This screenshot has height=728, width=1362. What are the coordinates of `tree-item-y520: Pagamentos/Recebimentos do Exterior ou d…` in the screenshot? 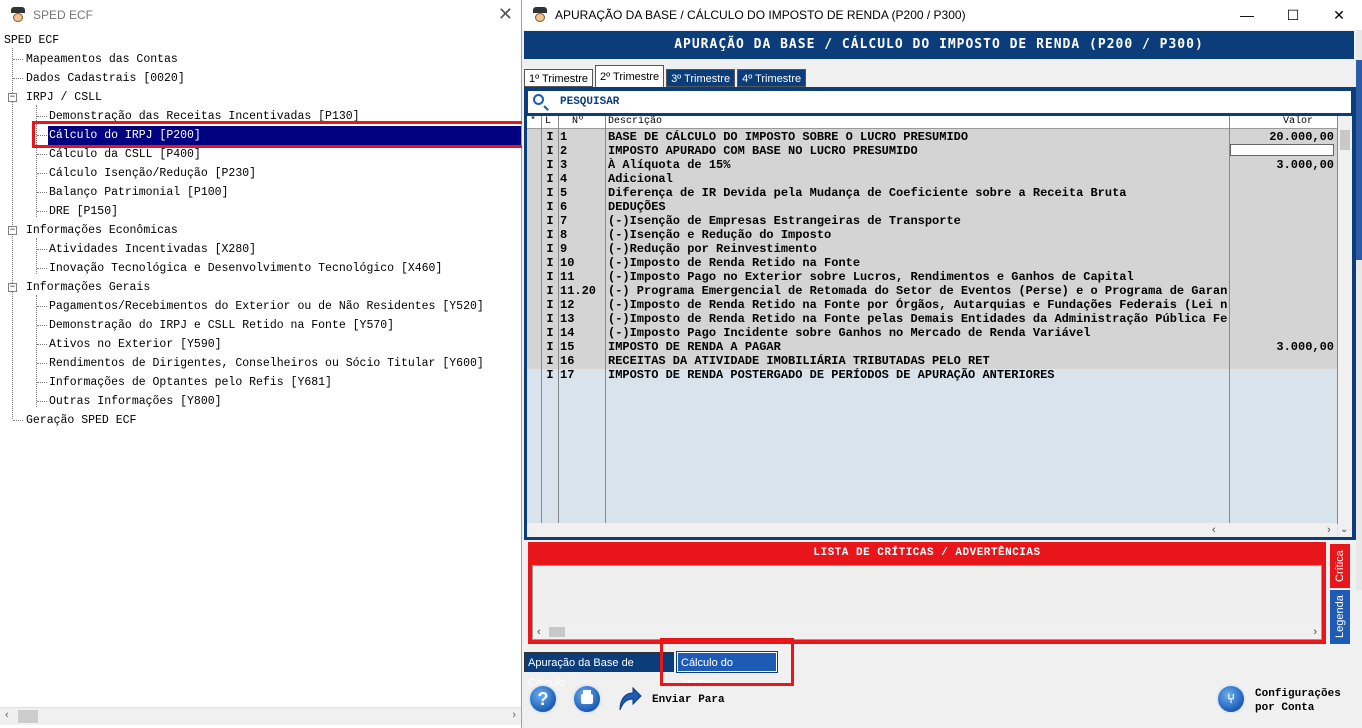 It's located at (266, 306).